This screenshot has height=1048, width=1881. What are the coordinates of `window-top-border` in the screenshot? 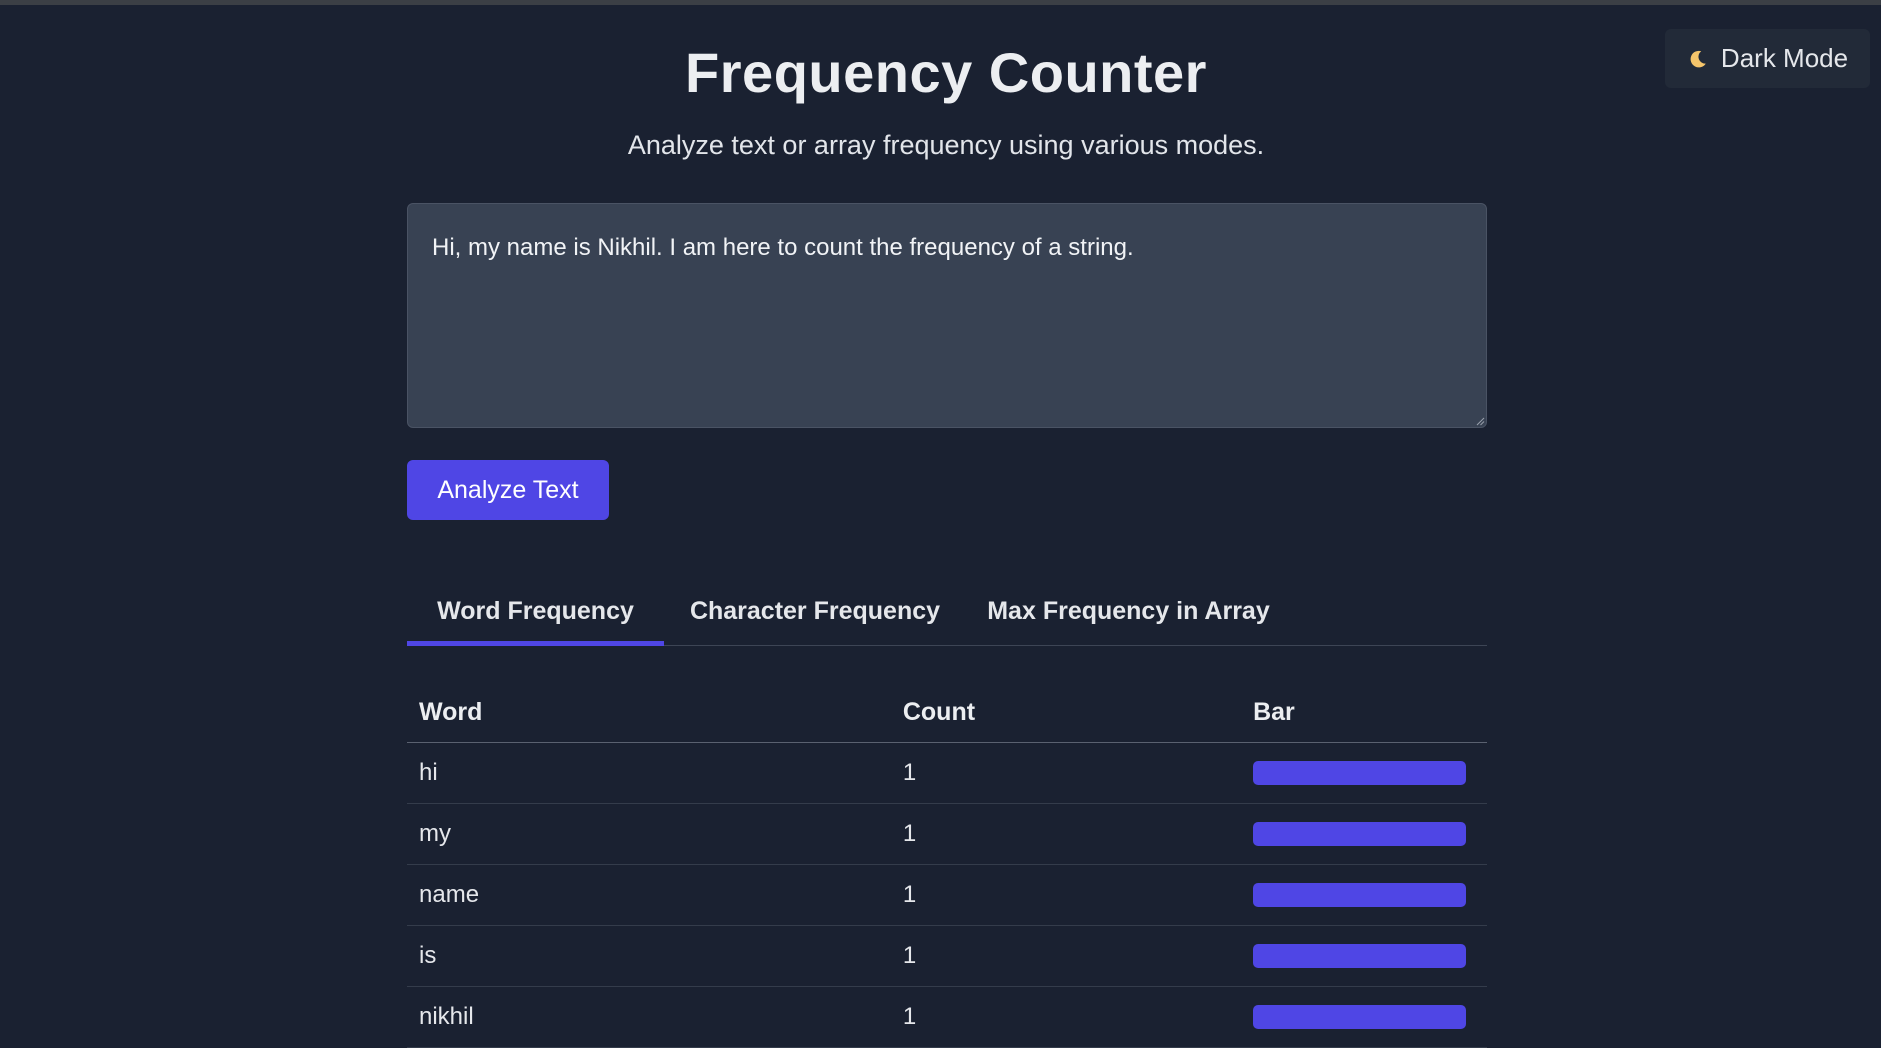 It's located at (940, 2).